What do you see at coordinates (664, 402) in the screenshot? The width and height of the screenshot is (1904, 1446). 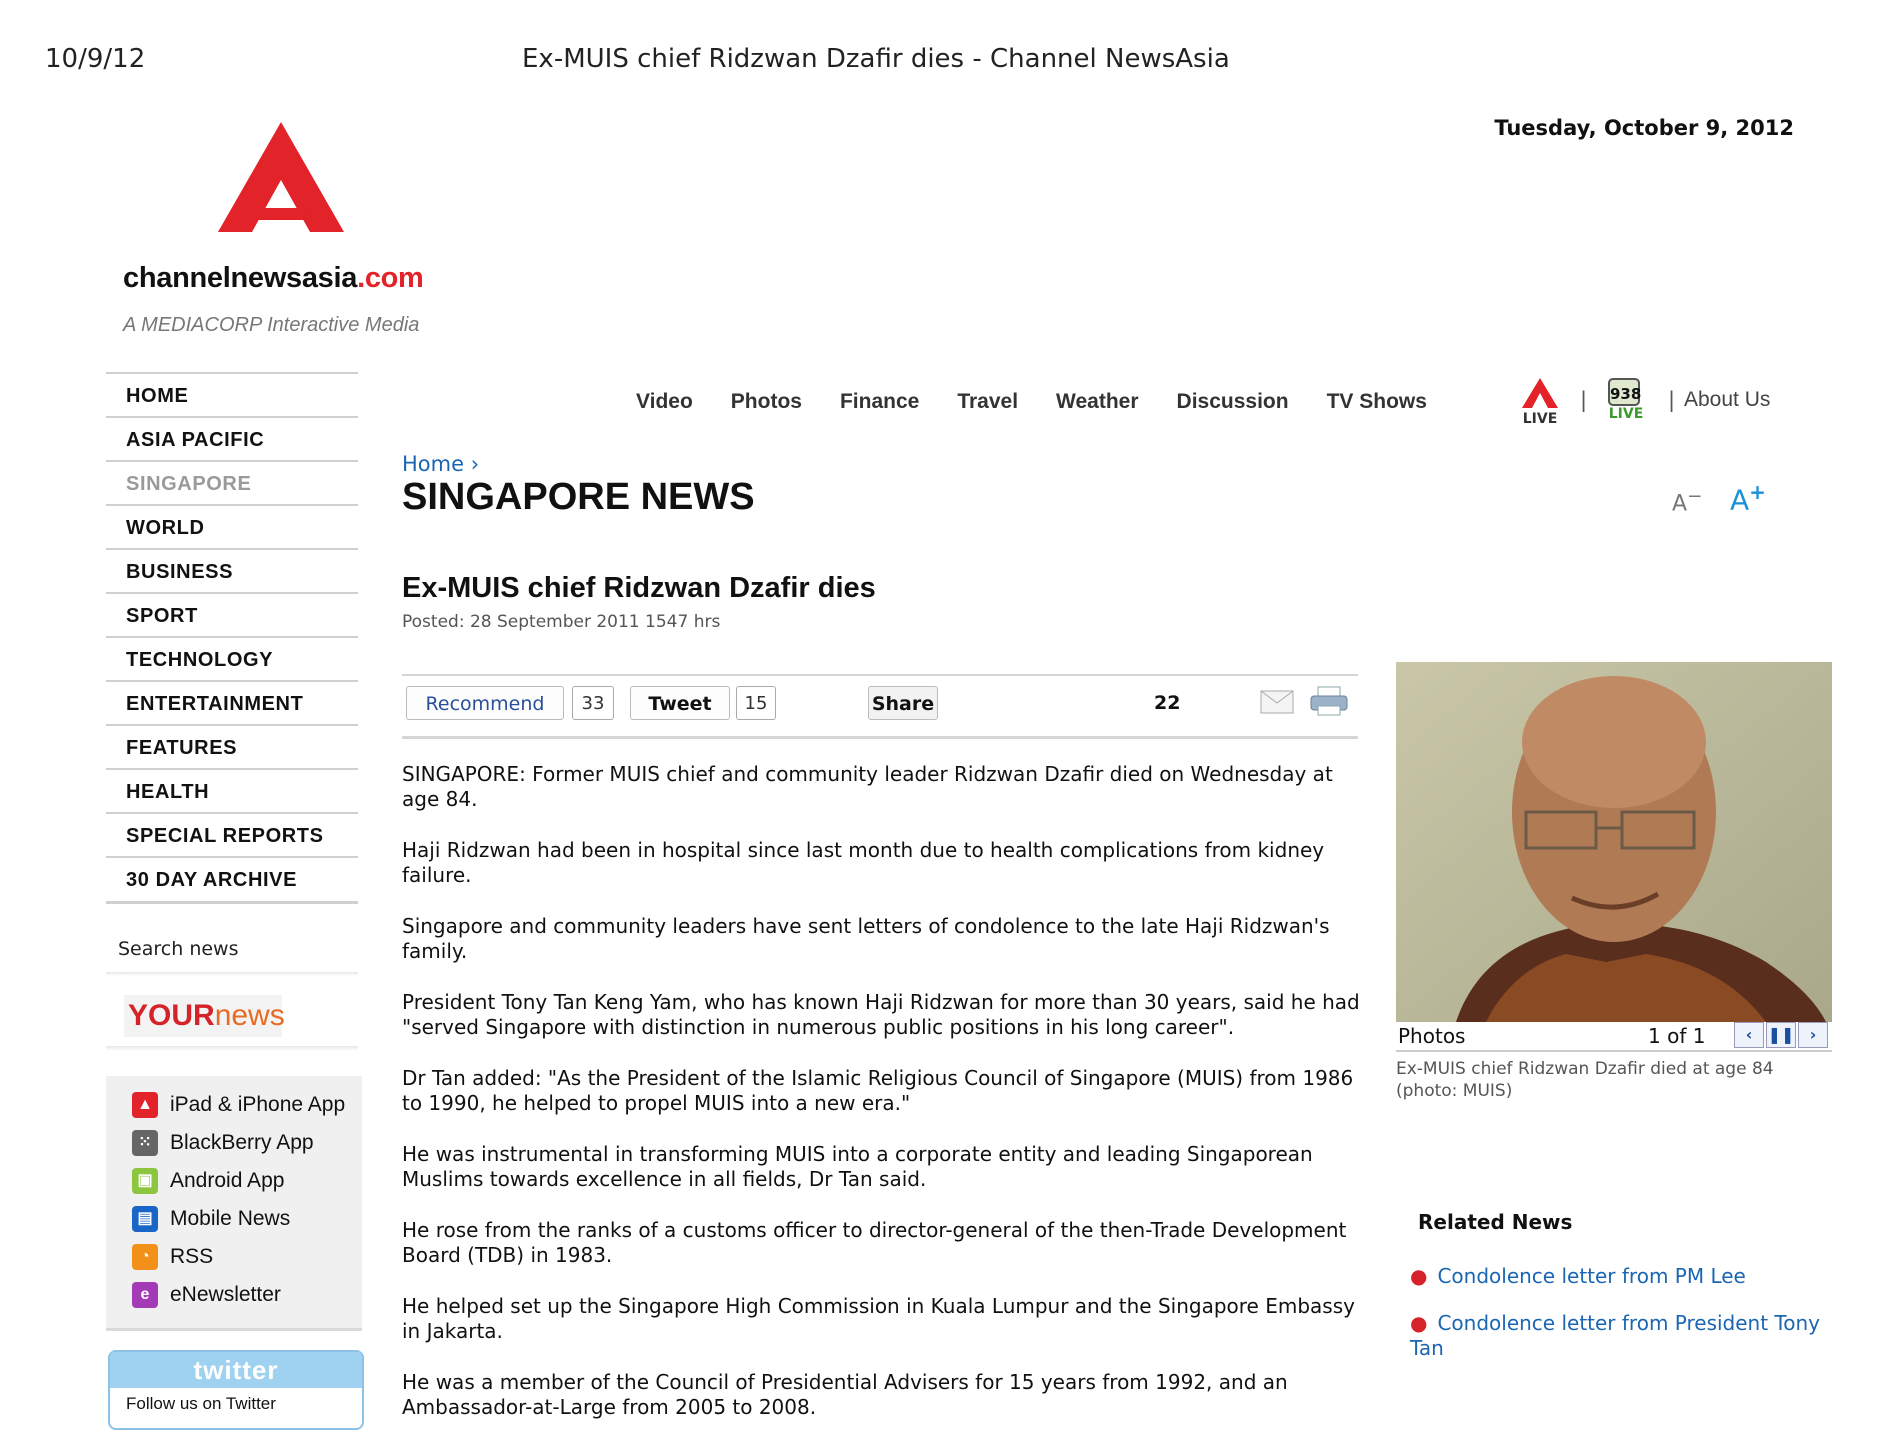 I see `topnav-video: Video` at bounding box center [664, 402].